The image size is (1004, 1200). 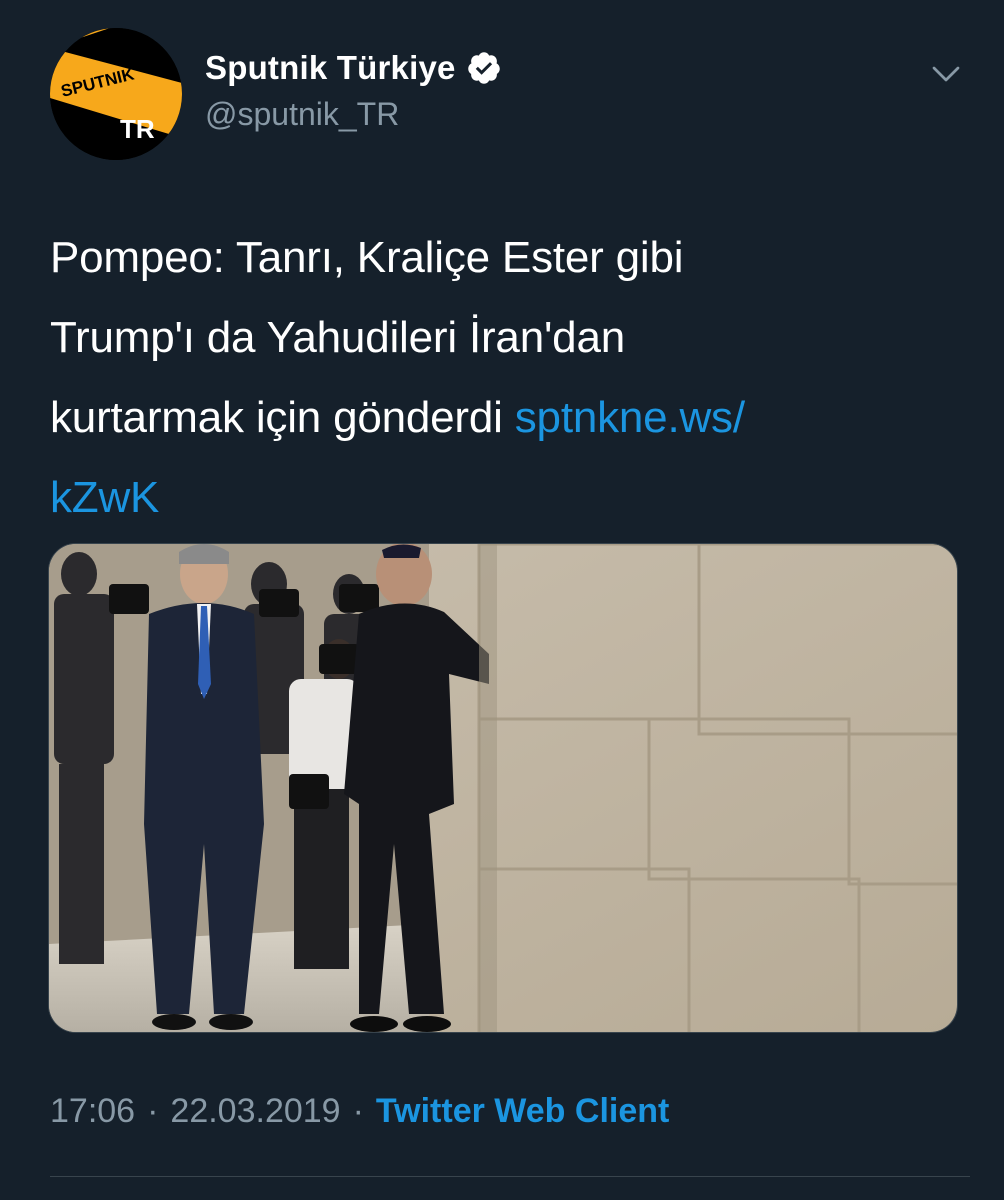 I want to click on avatar: SPUTNIK TR, so click(x=116, y=94).